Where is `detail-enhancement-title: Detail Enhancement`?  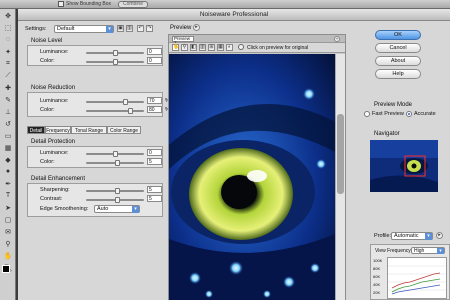 detail-enhancement-title: Detail Enhancement is located at coordinates (58, 179).